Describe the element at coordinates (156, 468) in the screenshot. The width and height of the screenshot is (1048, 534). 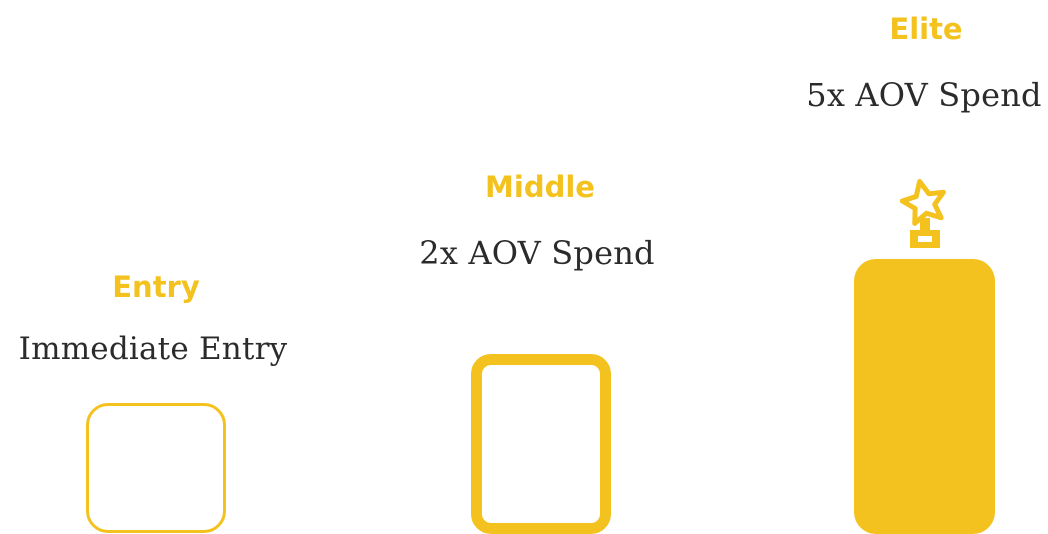
I see `tier-bar-entry` at that location.